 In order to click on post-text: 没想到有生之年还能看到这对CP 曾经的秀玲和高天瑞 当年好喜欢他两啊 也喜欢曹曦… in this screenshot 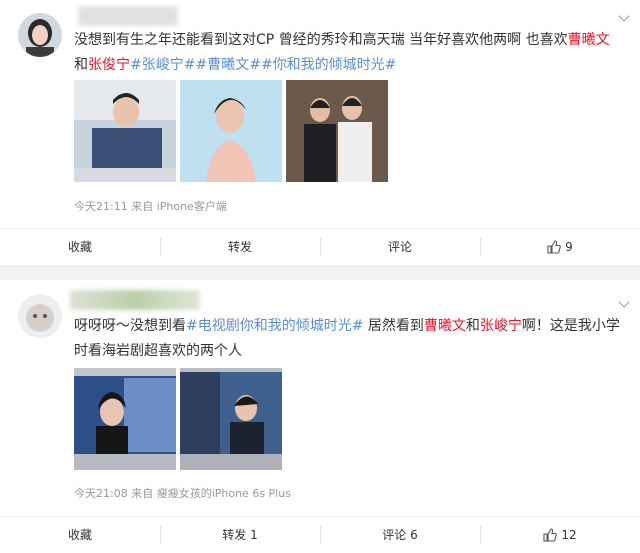, I will do `click(348, 53)`.